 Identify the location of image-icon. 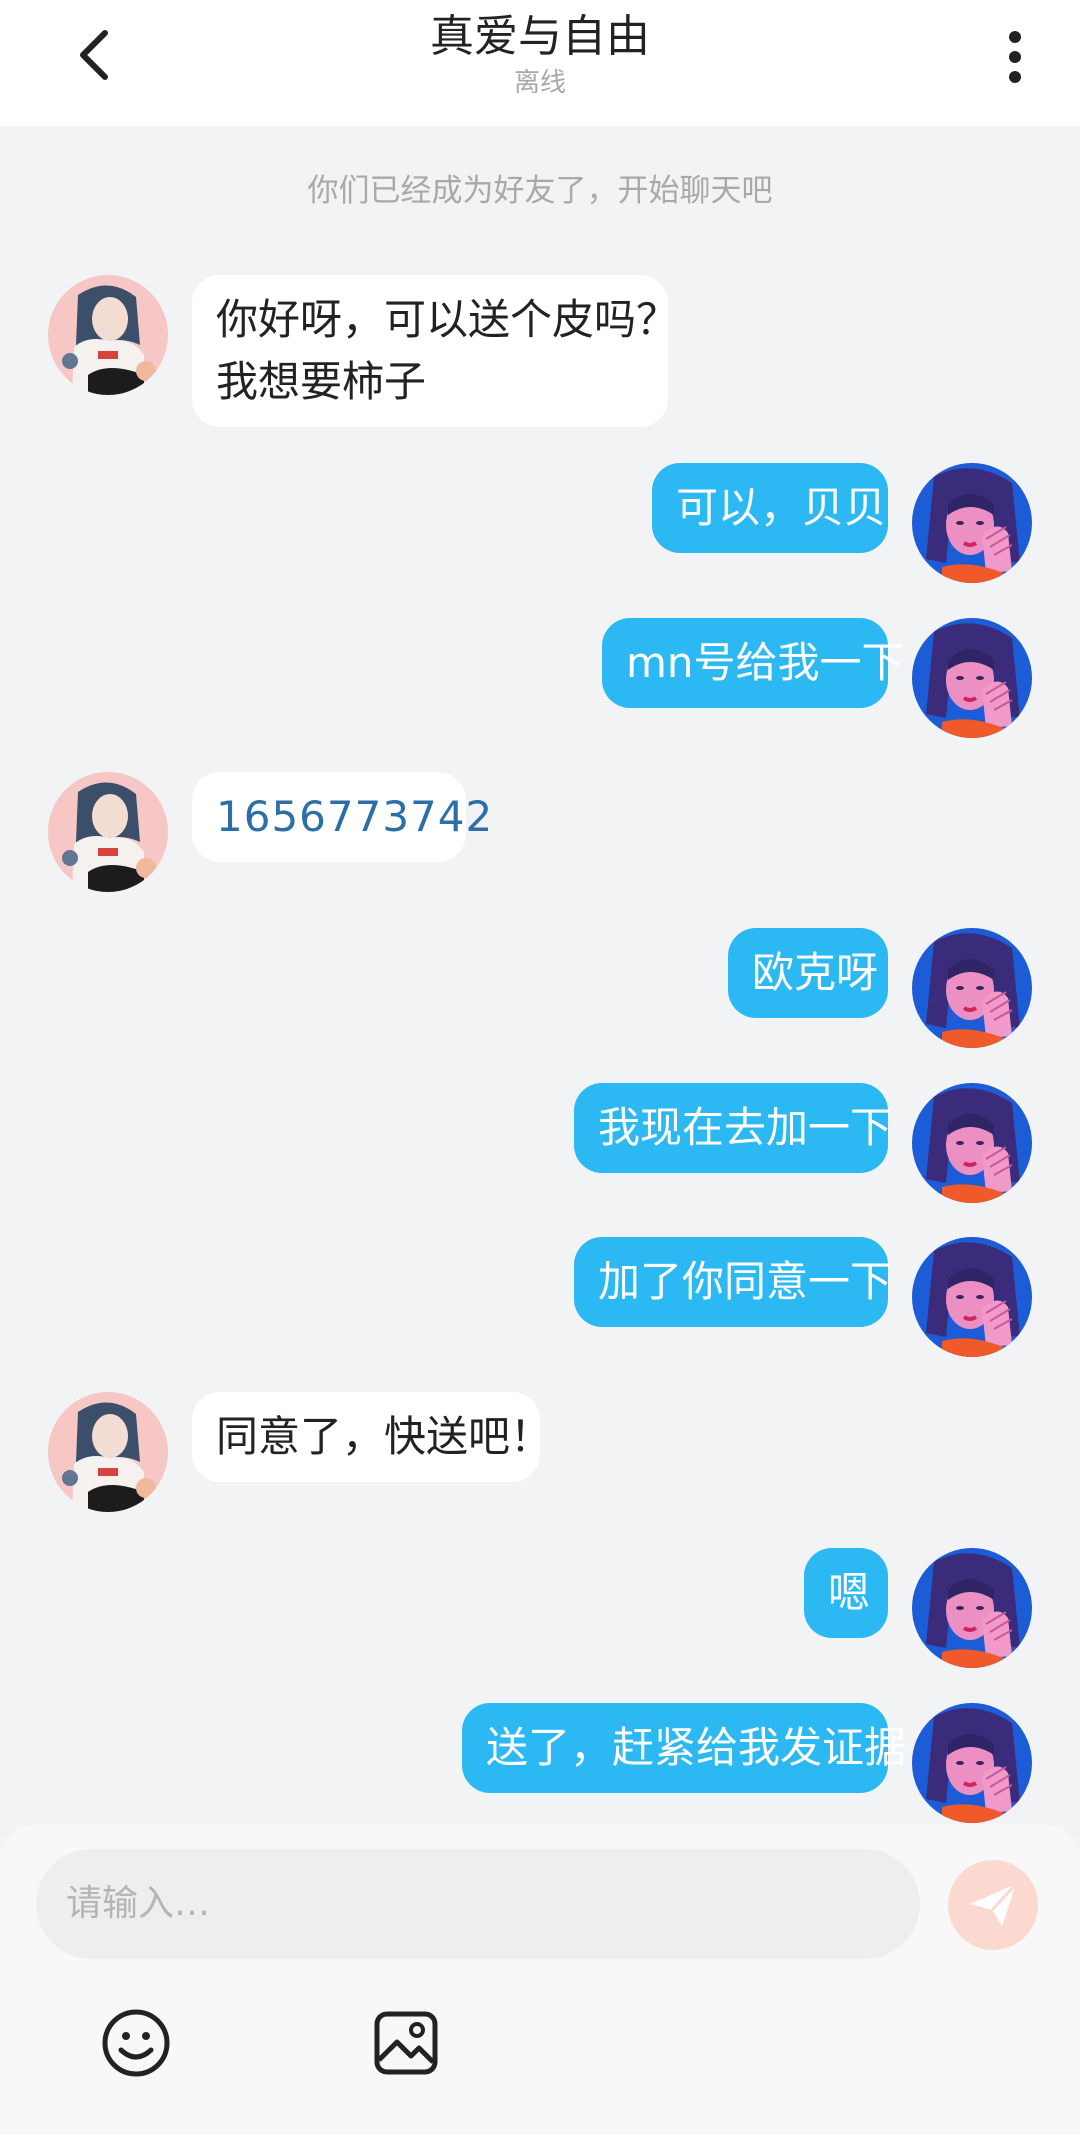
(406, 2043).